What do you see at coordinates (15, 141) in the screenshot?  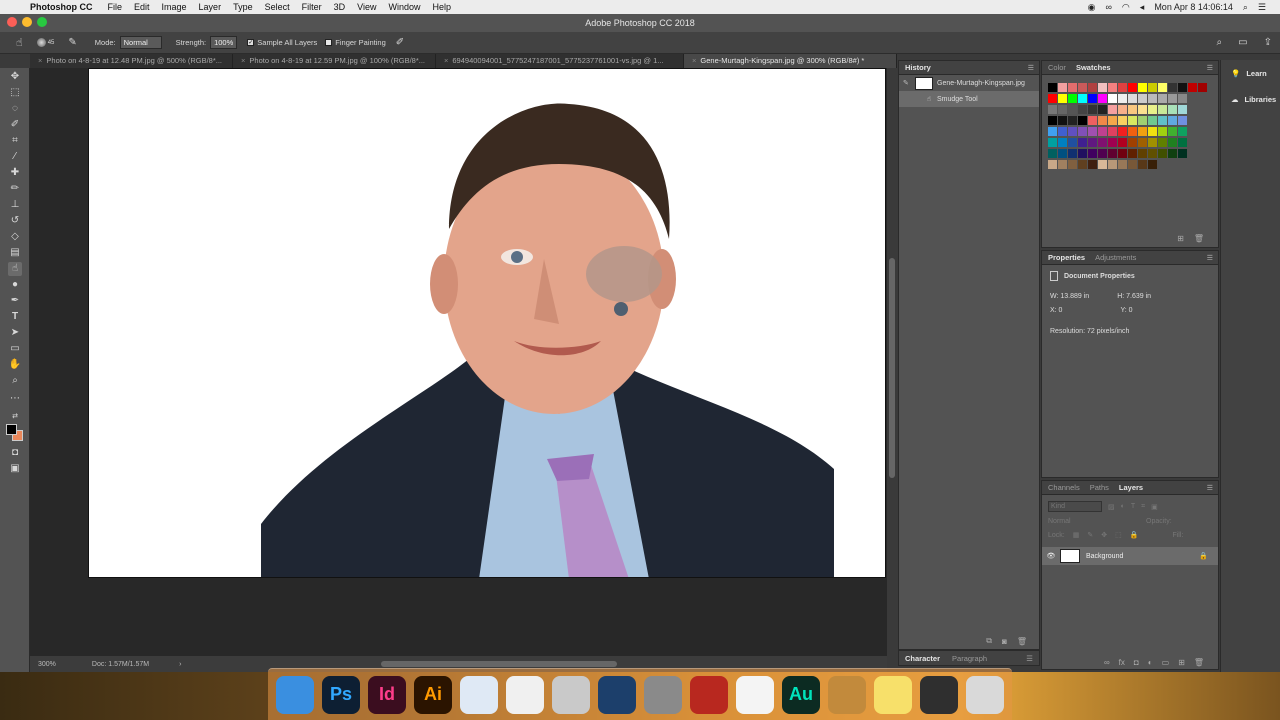 I see `crop-tool-icon: ⌗` at bounding box center [15, 141].